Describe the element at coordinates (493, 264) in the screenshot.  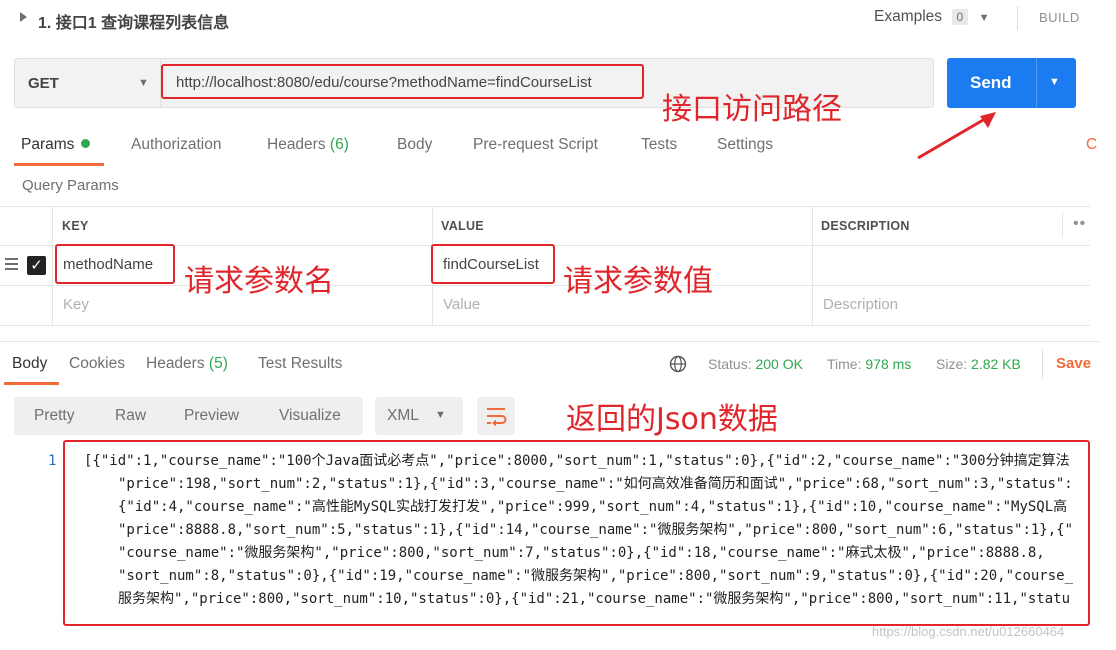
I see `param-value-highlight-box` at that location.